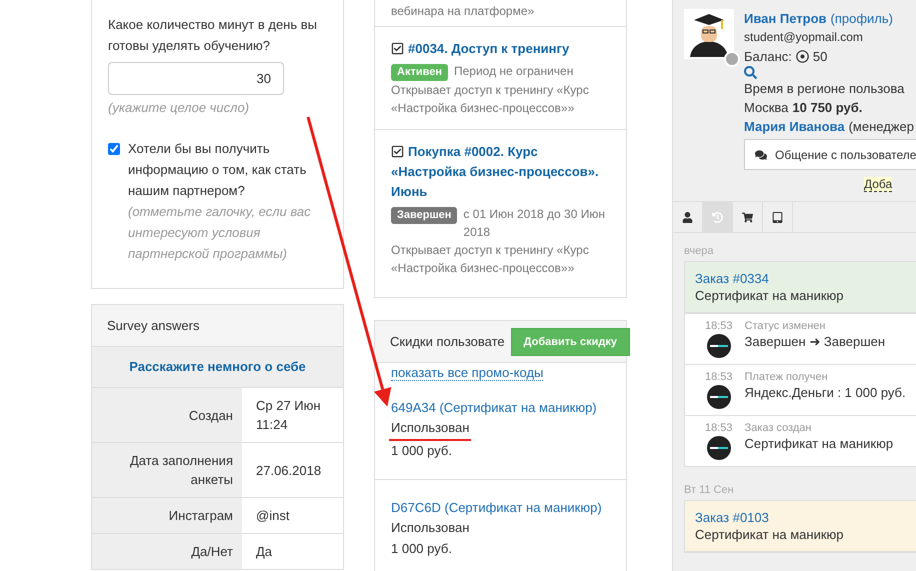  What do you see at coordinates (830, 154) in the screenshot?
I see `chat-button: Общение с пользователе` at bounding box center [830, 154].